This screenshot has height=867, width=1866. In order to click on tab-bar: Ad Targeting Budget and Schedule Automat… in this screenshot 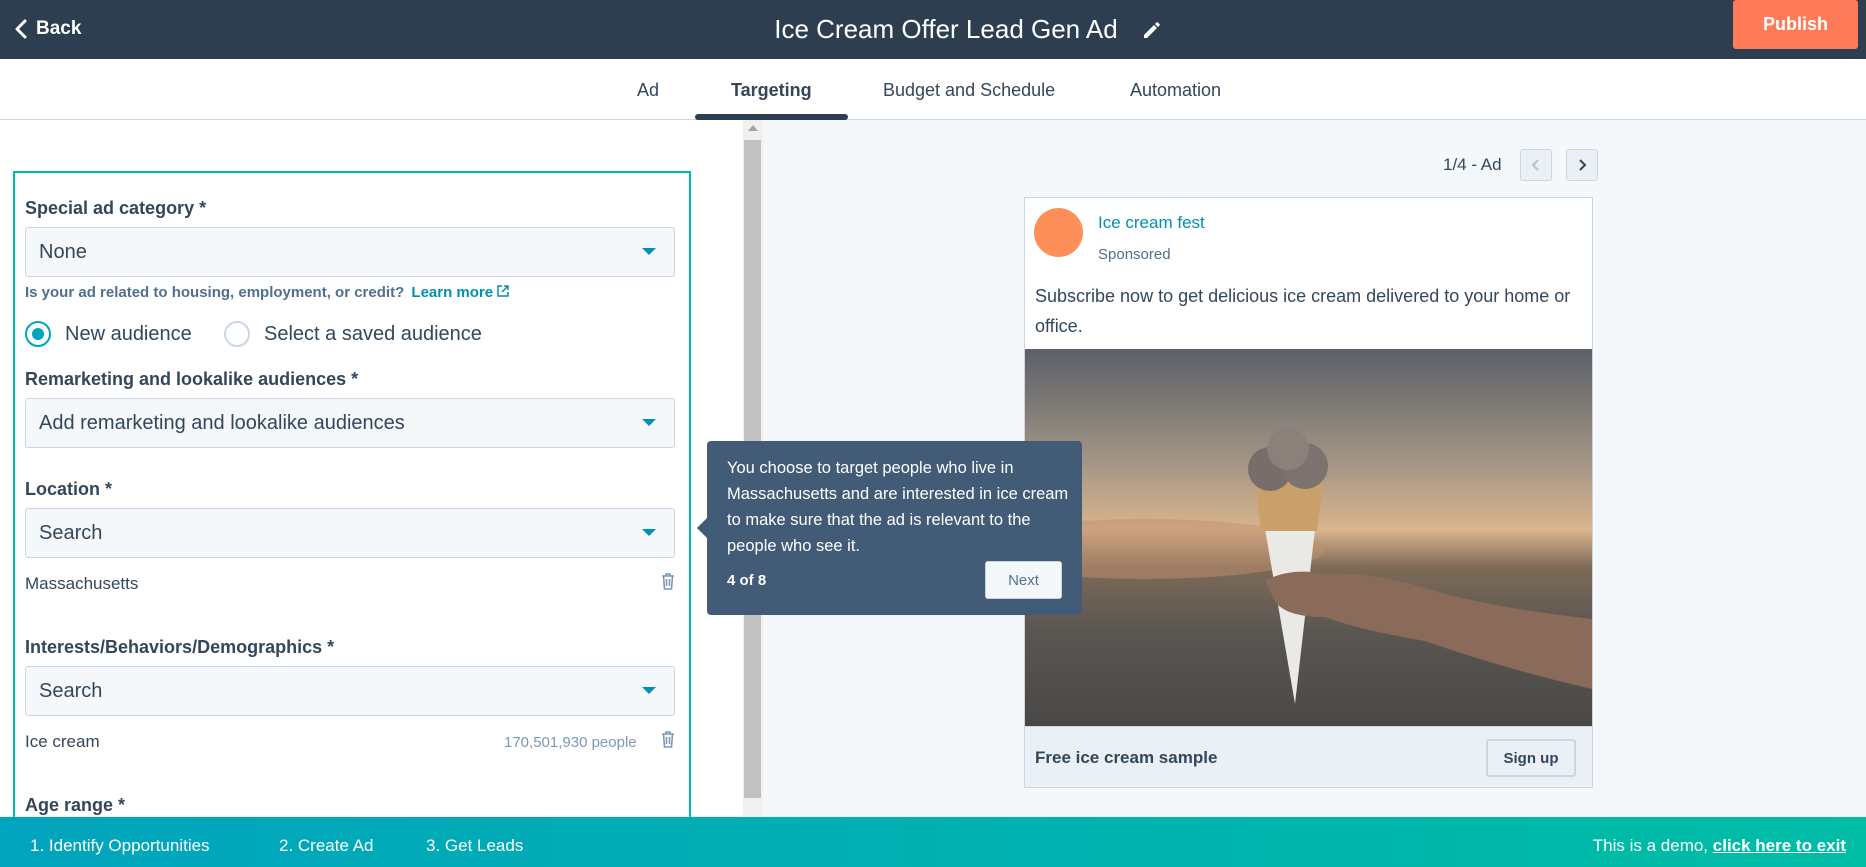, I will do `click(933, 89)`.